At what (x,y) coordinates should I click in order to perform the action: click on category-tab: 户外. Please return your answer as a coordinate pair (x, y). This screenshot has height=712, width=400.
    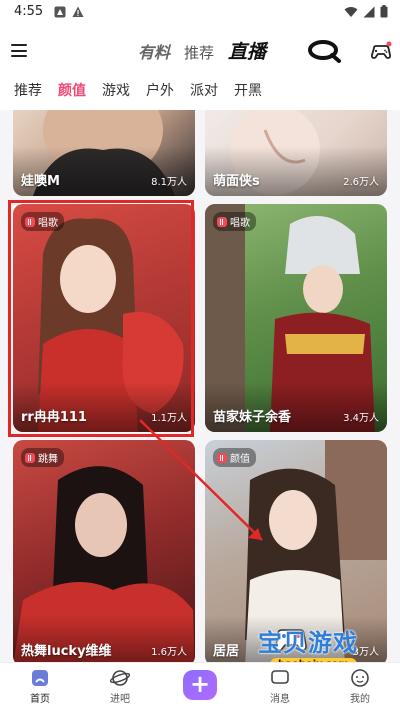
    Looking at the image, I should click on (160, 92).